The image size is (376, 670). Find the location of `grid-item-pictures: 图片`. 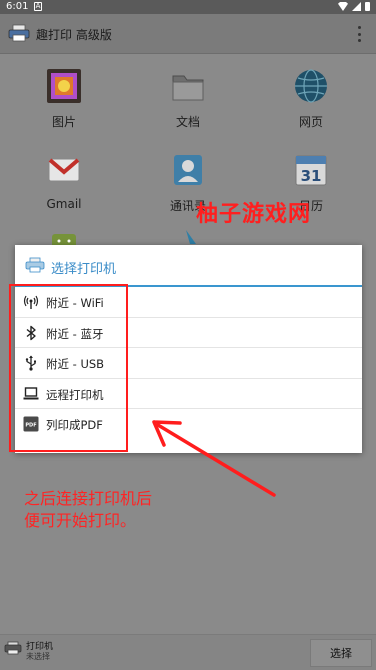

grid-item-pictures: 图片 is located at coordinates (64, 99).